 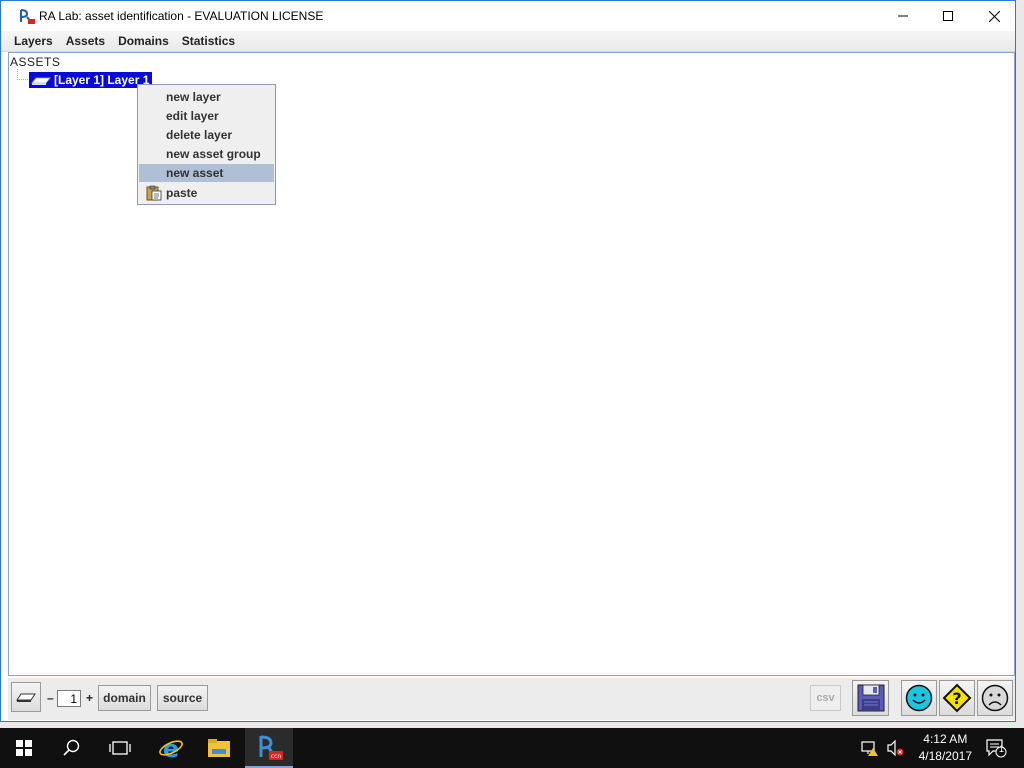 I want to click on taskbar-ra-lab: ccn, so click(x=269, y=748).